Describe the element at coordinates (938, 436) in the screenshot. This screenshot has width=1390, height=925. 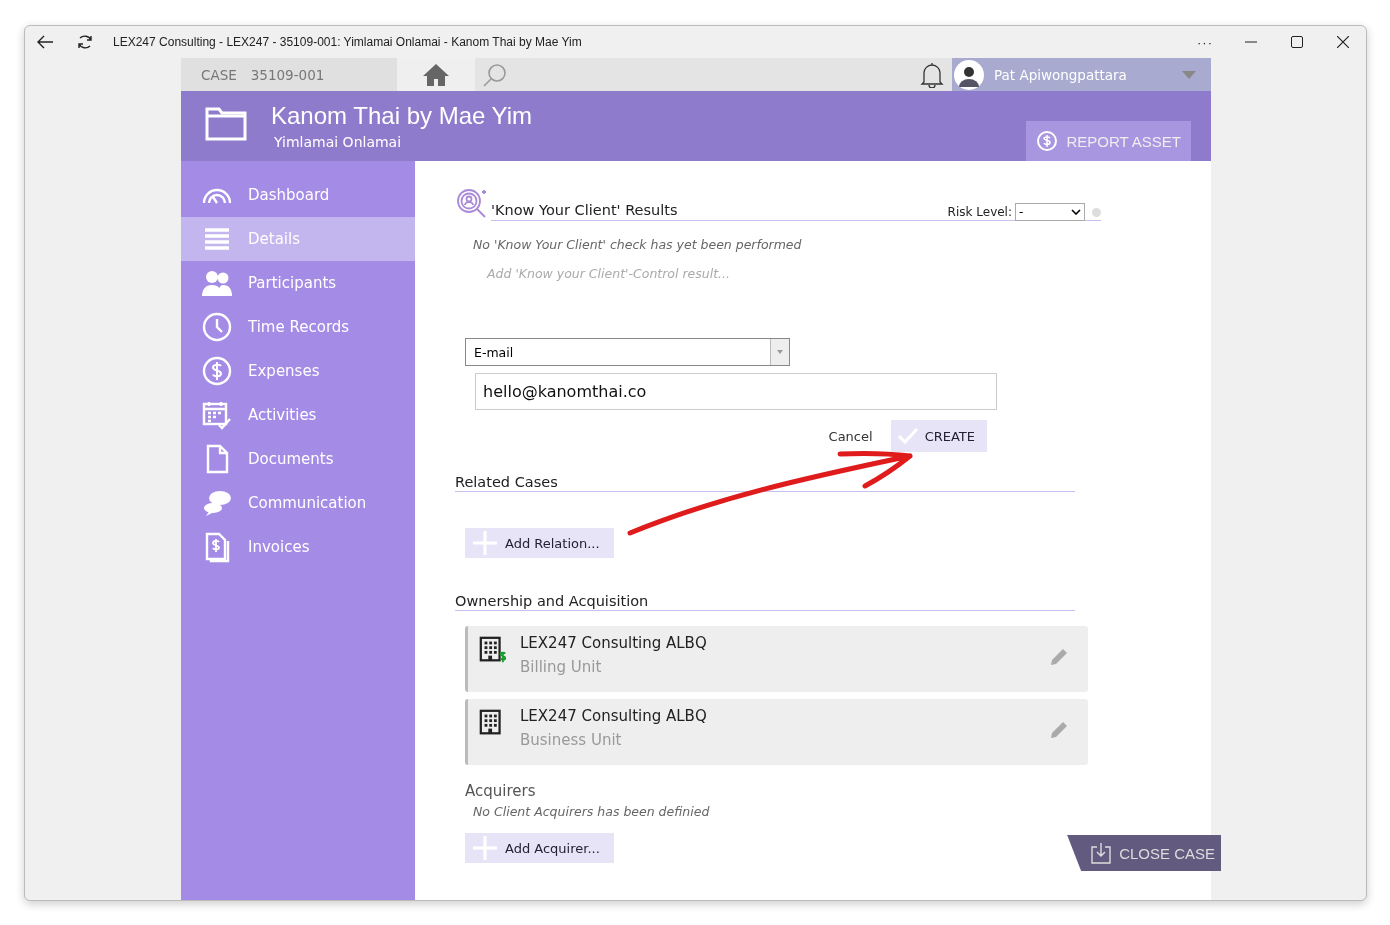
I see `create-button: CREATE` at that location.